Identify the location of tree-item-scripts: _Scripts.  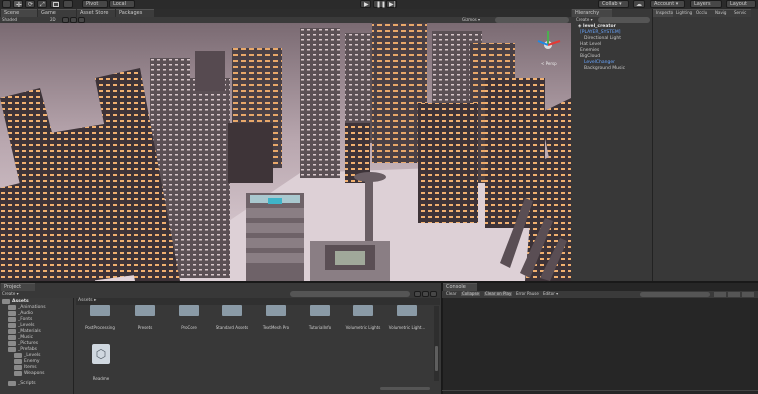
(22, 383).